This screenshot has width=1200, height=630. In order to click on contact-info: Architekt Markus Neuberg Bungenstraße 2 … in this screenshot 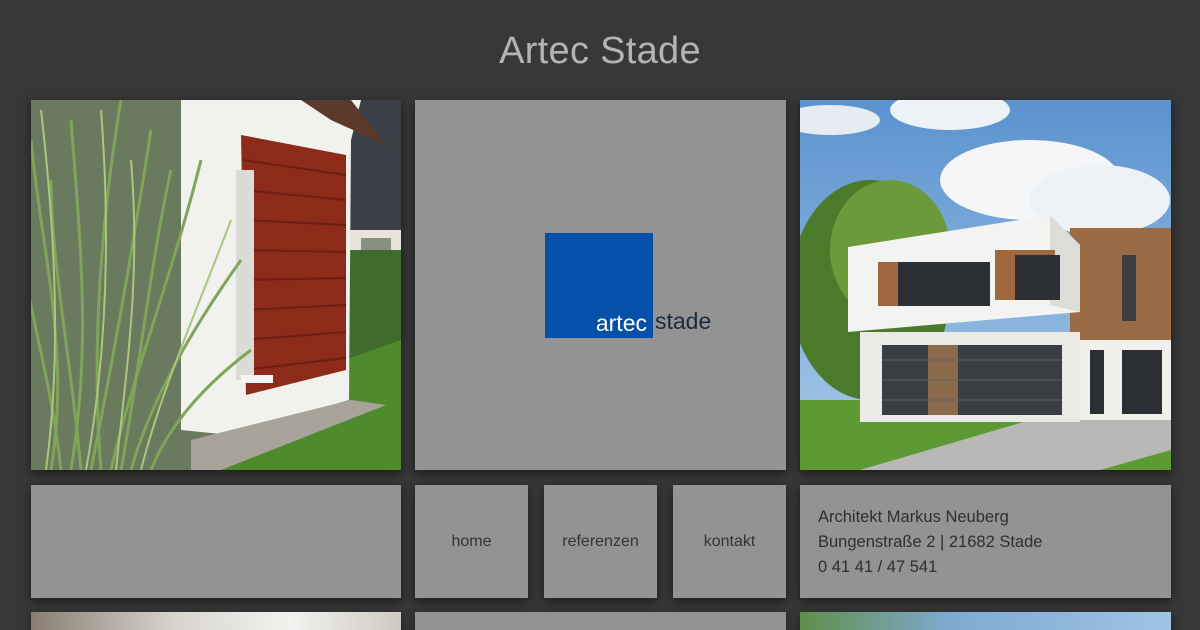, I will do `click(985, 541)`.